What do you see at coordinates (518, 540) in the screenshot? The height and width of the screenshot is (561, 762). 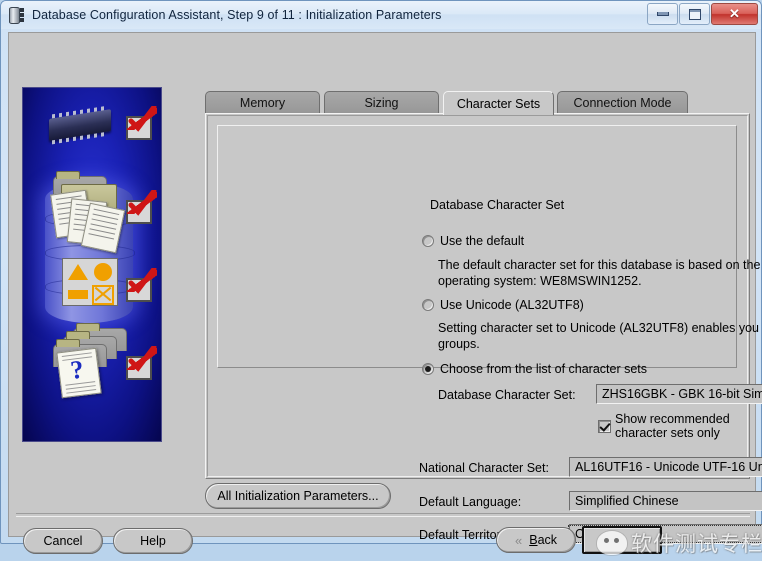 I see `chevron-left-icon: «` at bounding box center [518, 540].